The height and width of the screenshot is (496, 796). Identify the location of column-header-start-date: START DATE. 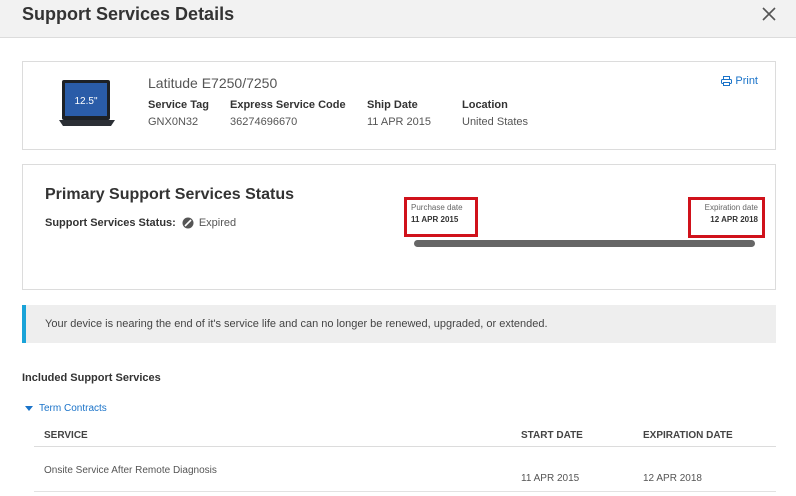
(552, 435).